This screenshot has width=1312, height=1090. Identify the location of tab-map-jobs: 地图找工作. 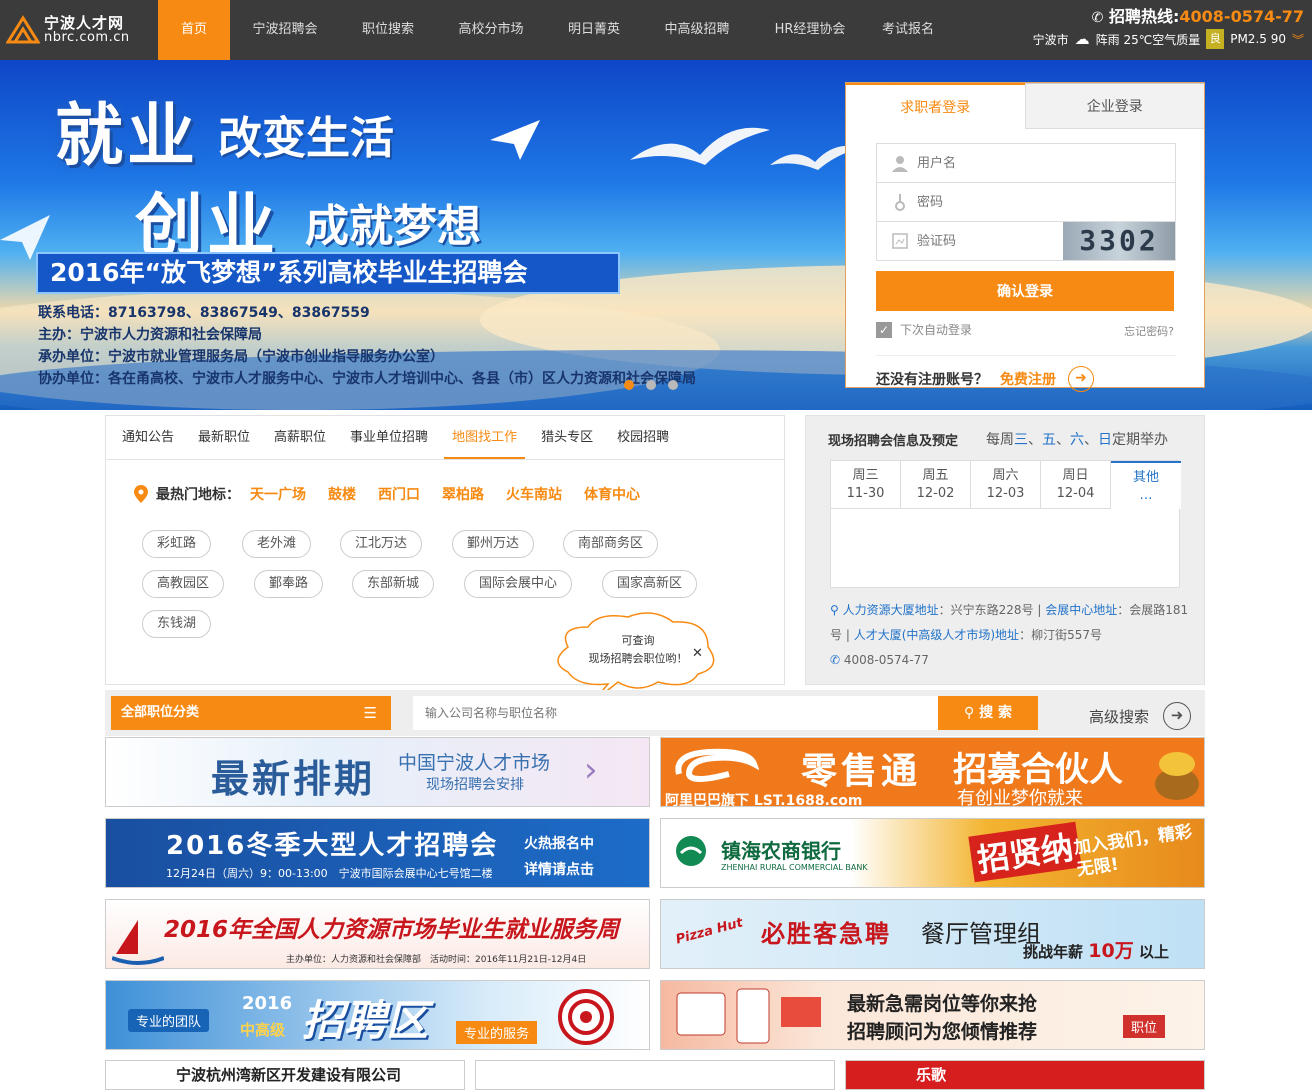
(485, 437).